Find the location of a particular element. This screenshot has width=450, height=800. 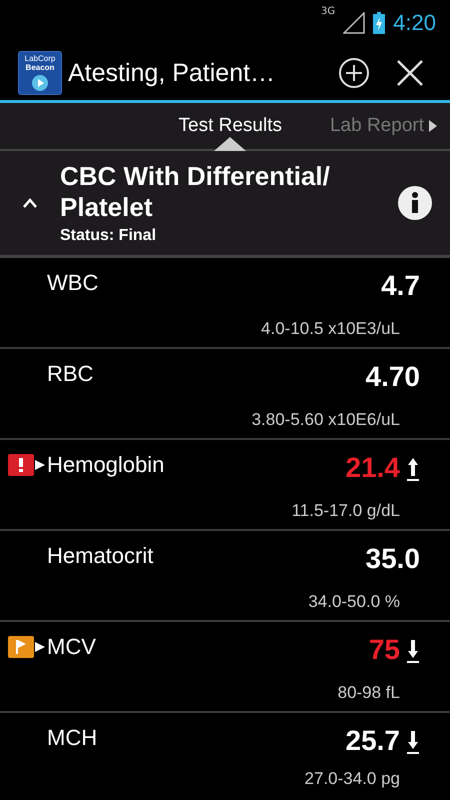

caret-icon is located at coordinates (433, 126).